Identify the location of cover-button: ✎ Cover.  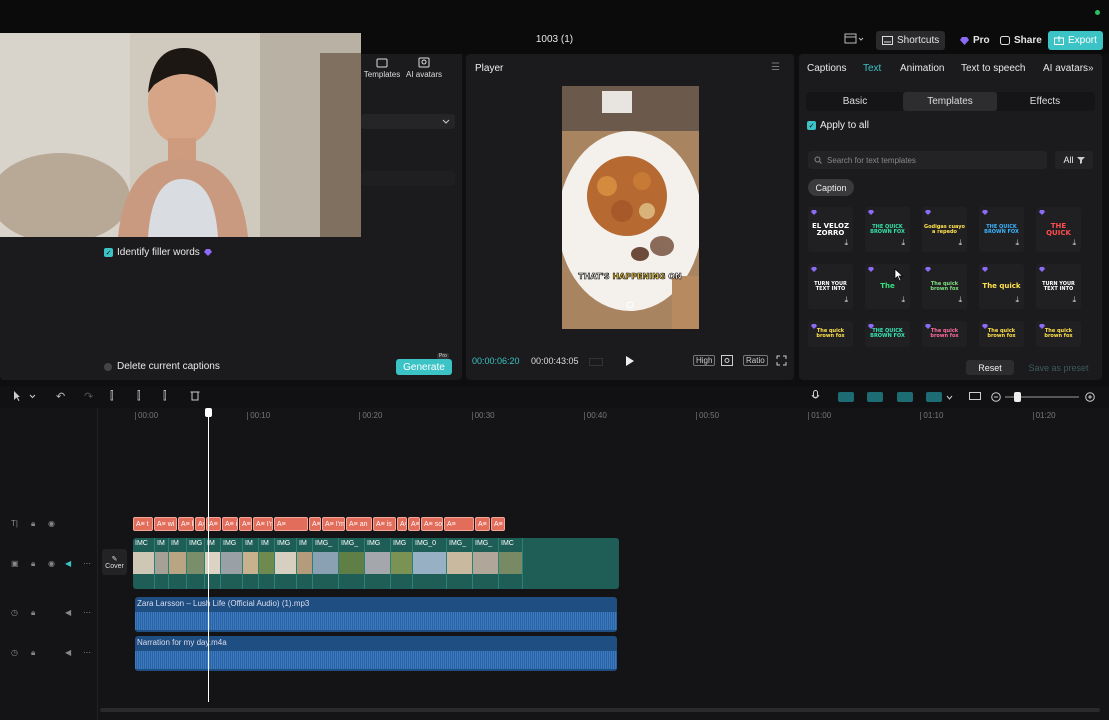
(114, 562).